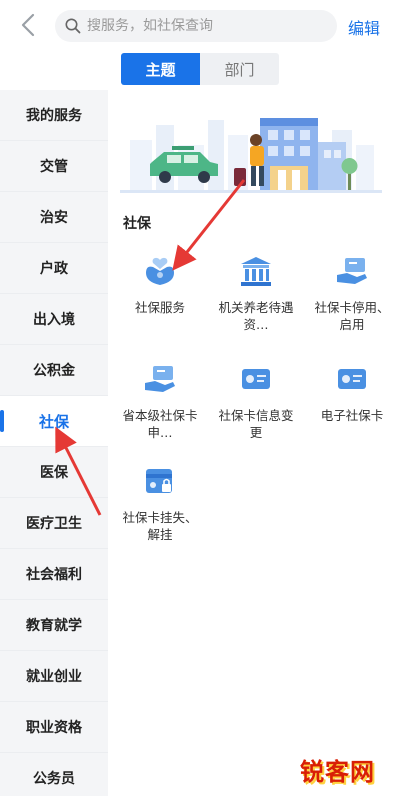  What do you see at coordinates (160, 69) in the screenshot?
I see `tab-theme: 主题` at bounding box center [160, 69].